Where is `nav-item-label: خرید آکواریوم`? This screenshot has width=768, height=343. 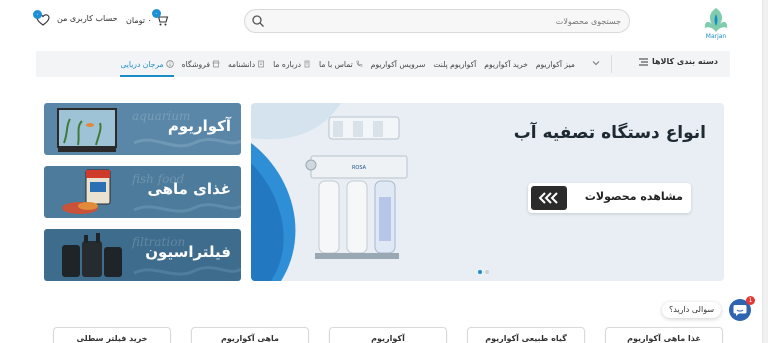 nav-item-label: خرید آکواریوم is located at coordinates (506, 64).